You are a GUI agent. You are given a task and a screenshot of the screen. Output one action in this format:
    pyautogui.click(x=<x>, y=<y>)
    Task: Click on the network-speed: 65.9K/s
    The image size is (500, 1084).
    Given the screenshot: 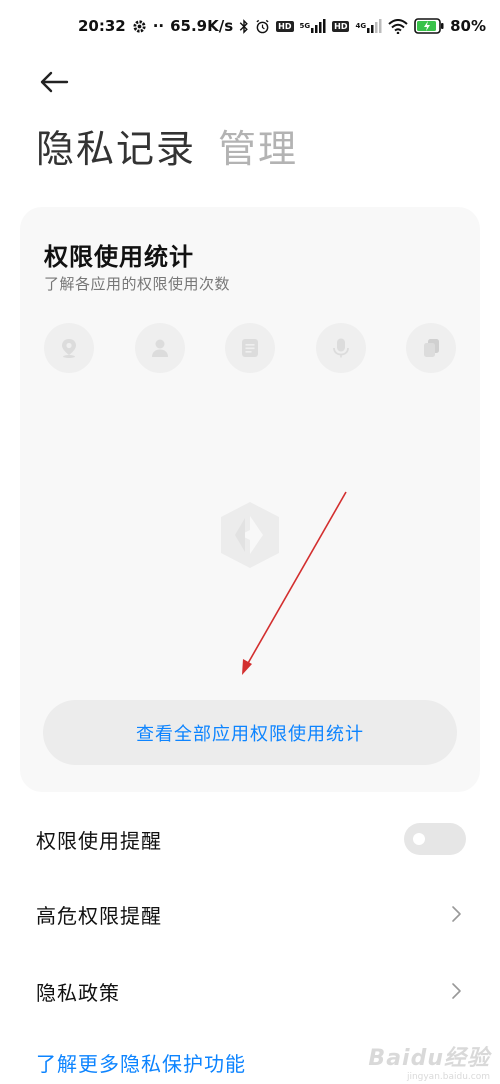 What is the action you would take?
    pyautogui.click(x=202, y=26)
    